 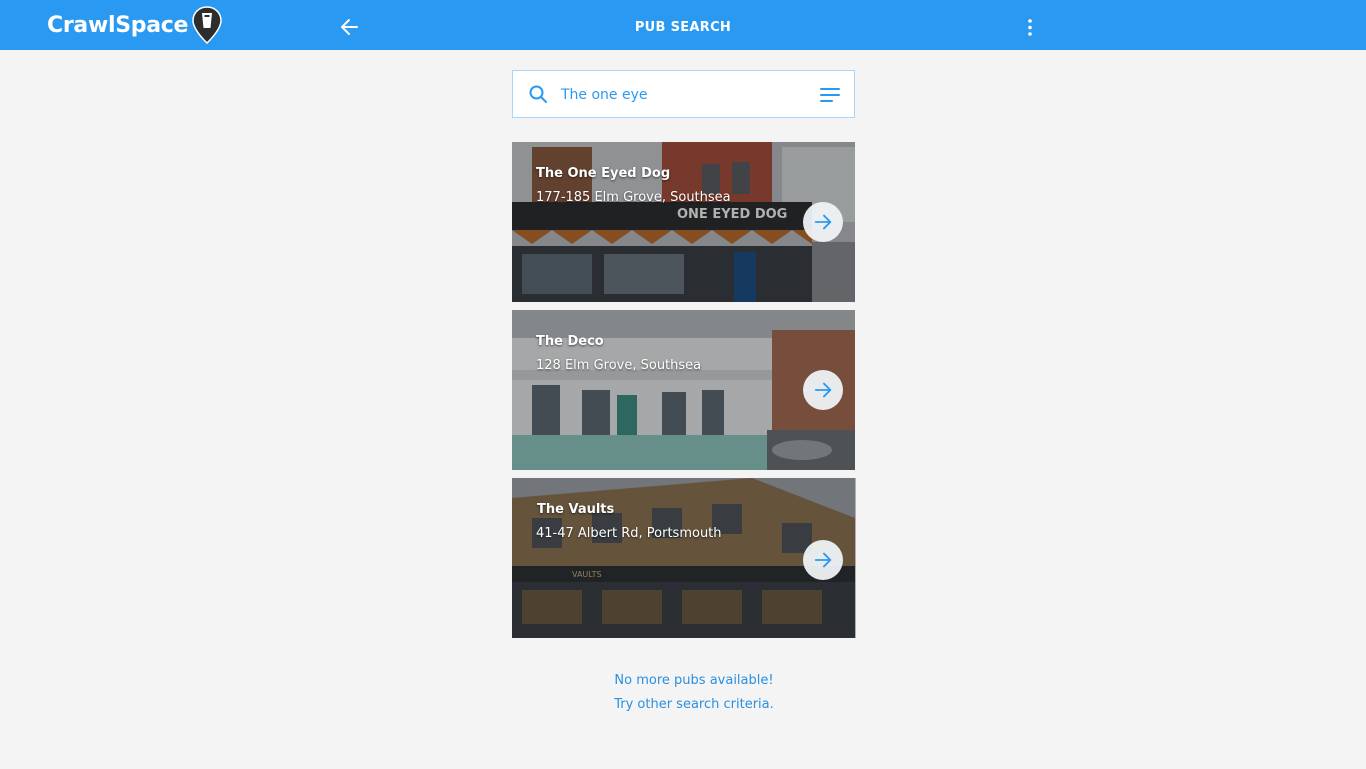 What do you see at coordinates (830, 95) in the screenshot?
I see `filter-lines-icon` at bounding box center [830, 95].